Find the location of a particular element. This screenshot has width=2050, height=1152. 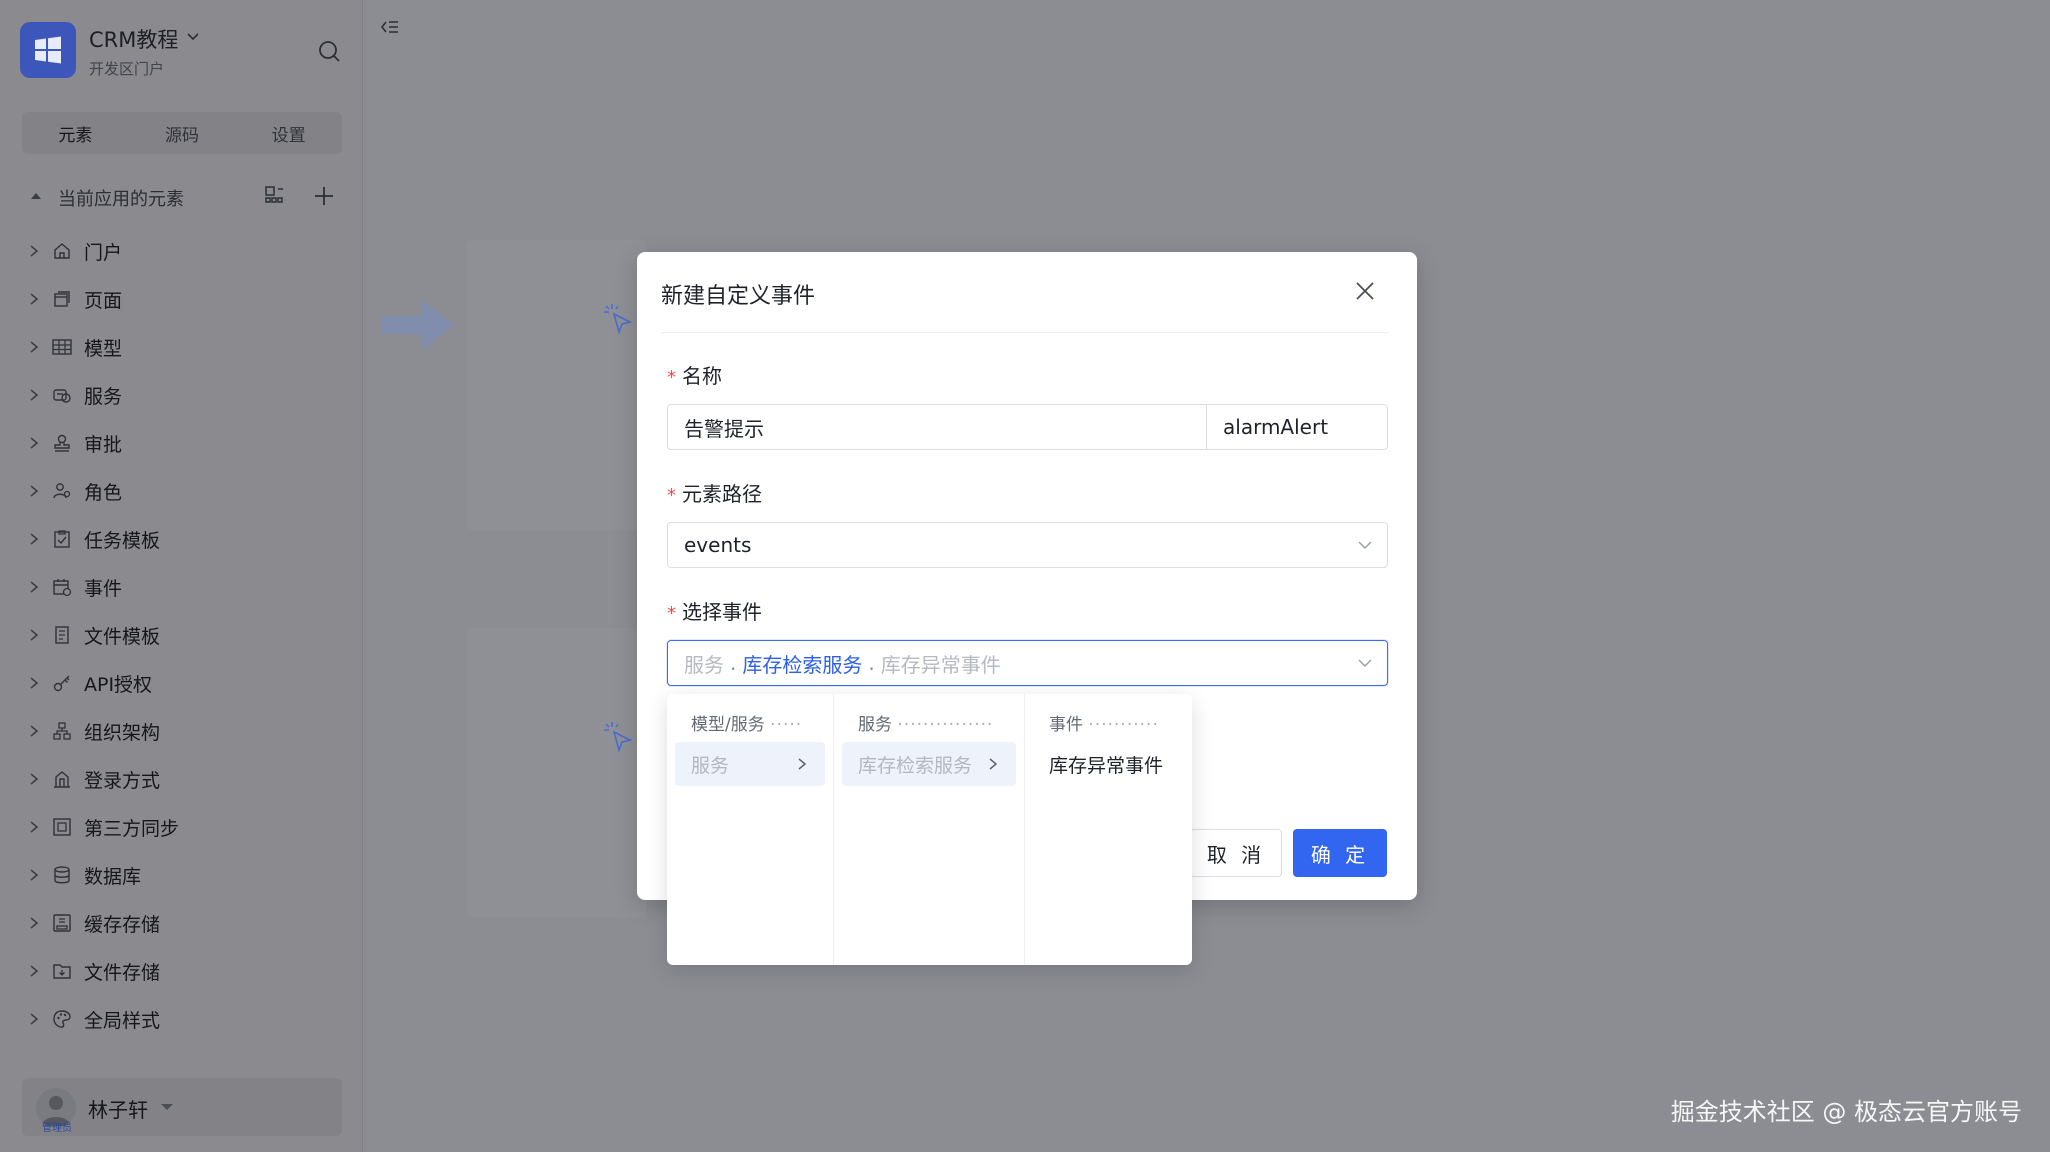

sidebar-item-api-auth: API授权 is located at coordinates (189, 683).